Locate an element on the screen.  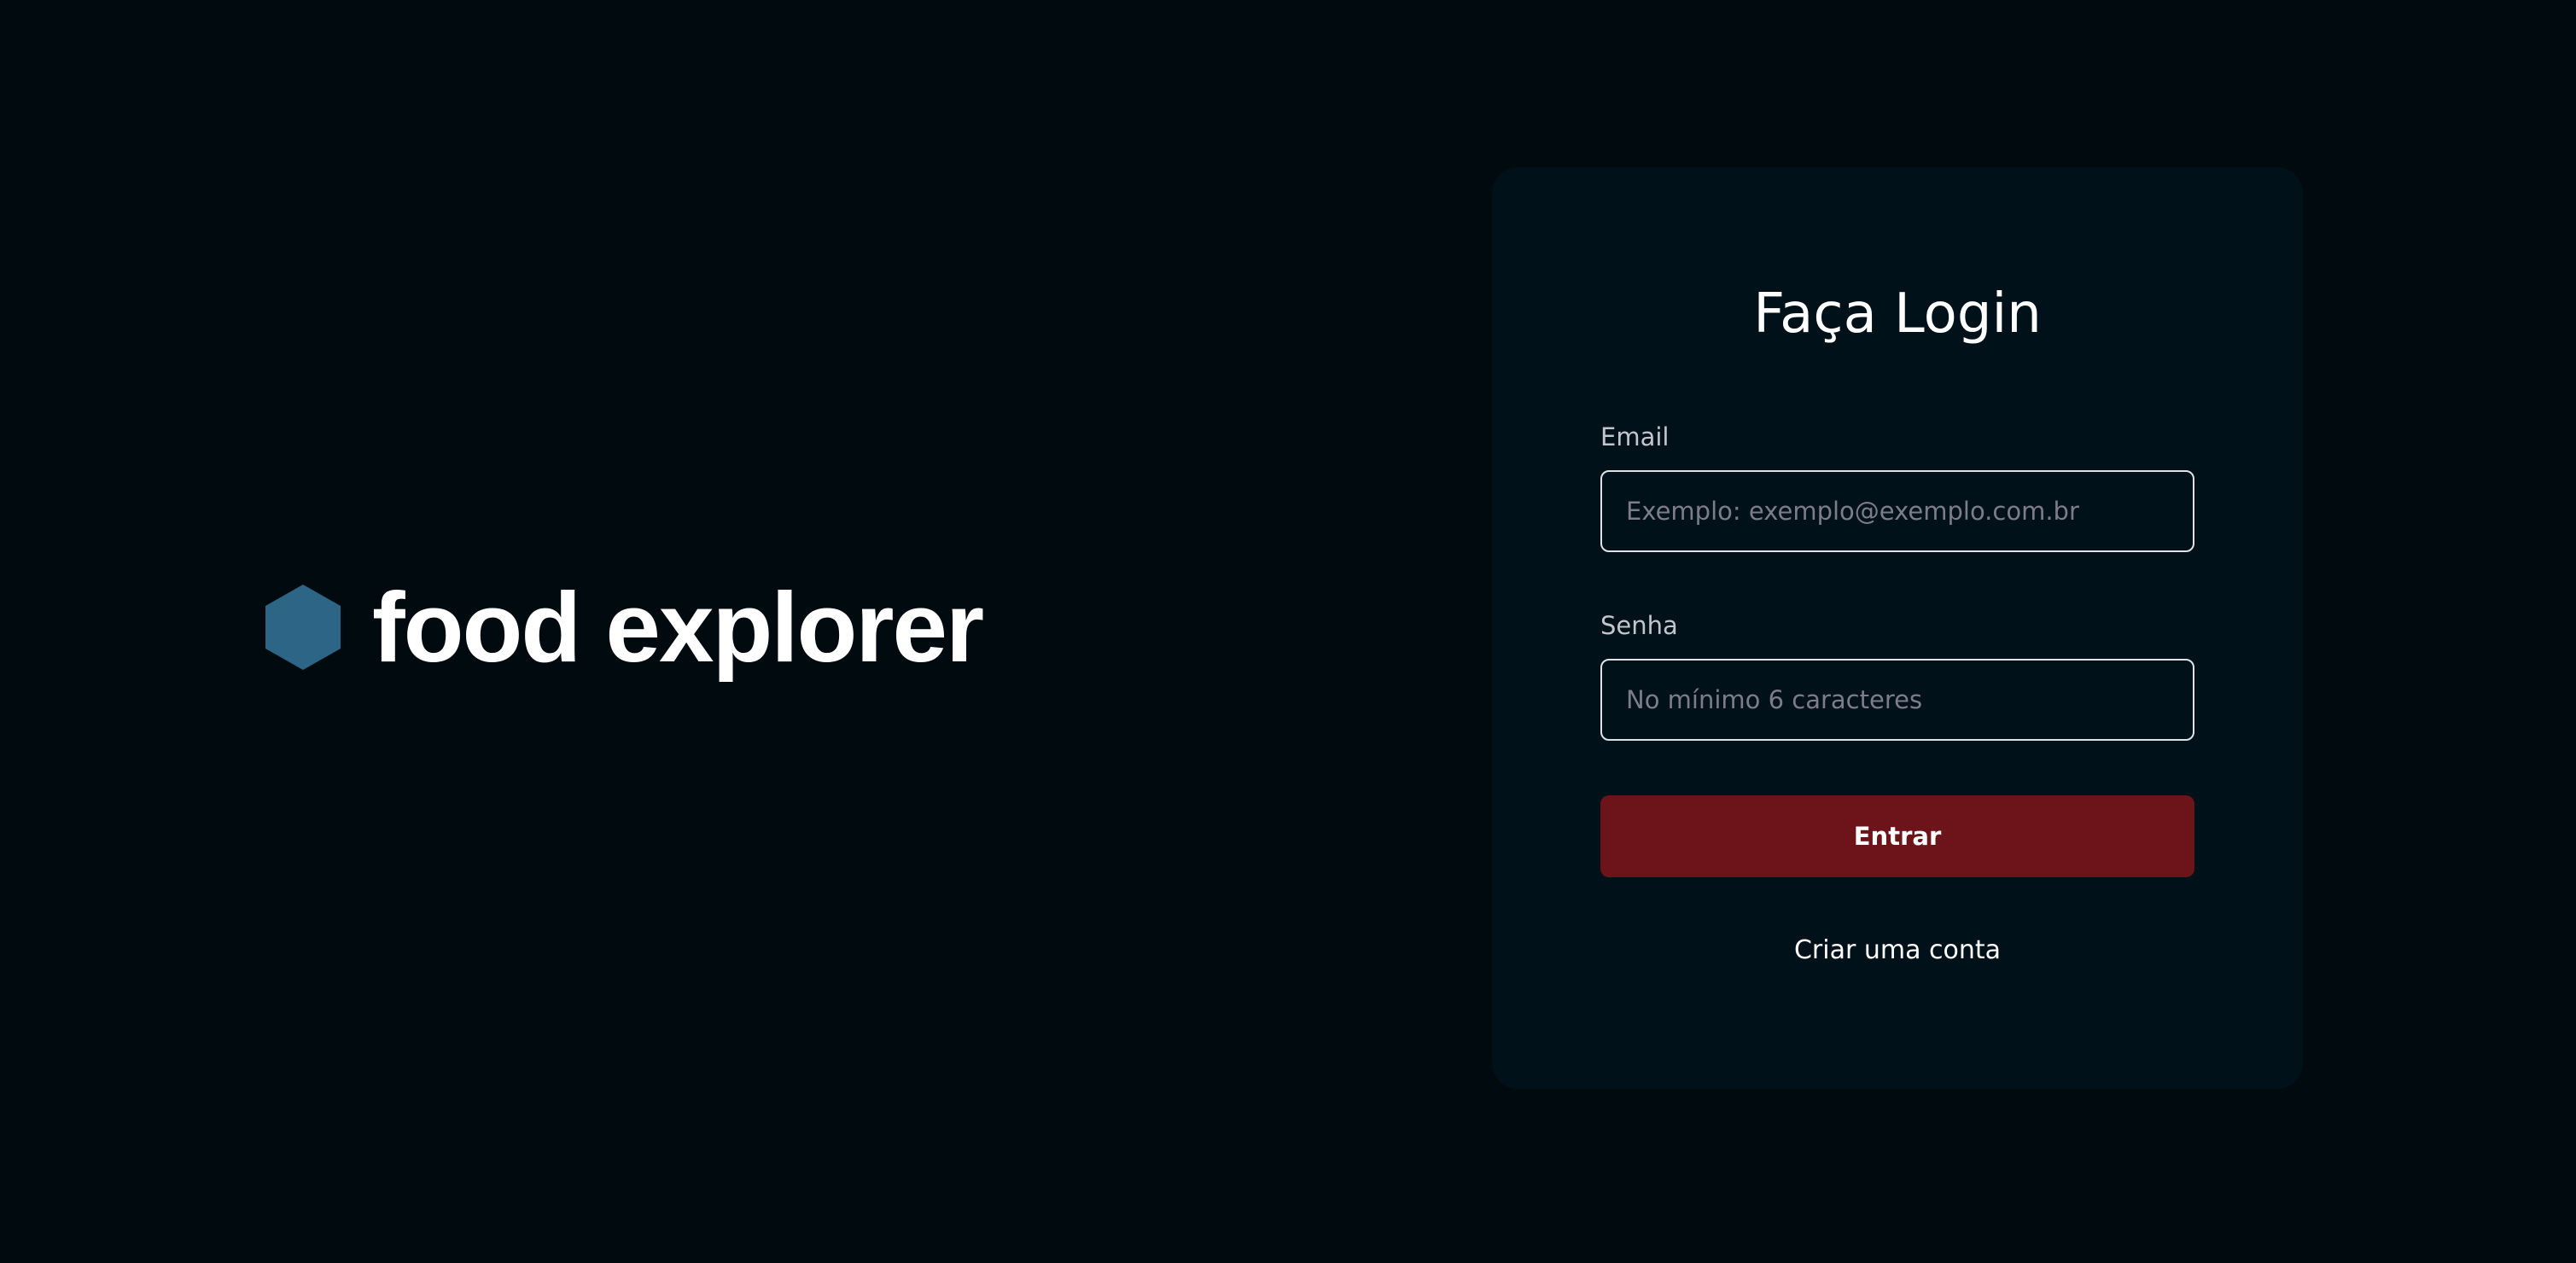
brand-name: food explorer is located at coordinates (678, 627).